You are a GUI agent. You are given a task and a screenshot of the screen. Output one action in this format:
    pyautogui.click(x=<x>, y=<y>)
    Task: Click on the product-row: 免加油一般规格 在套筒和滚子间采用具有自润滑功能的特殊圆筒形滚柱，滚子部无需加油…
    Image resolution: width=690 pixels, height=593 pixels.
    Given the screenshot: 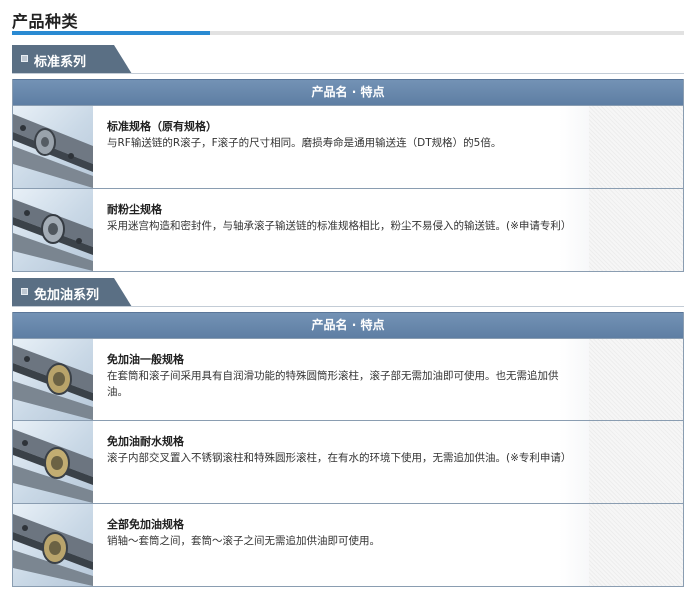 What is the action you would take?
    pyautogui.click(x=348, y=379)
    